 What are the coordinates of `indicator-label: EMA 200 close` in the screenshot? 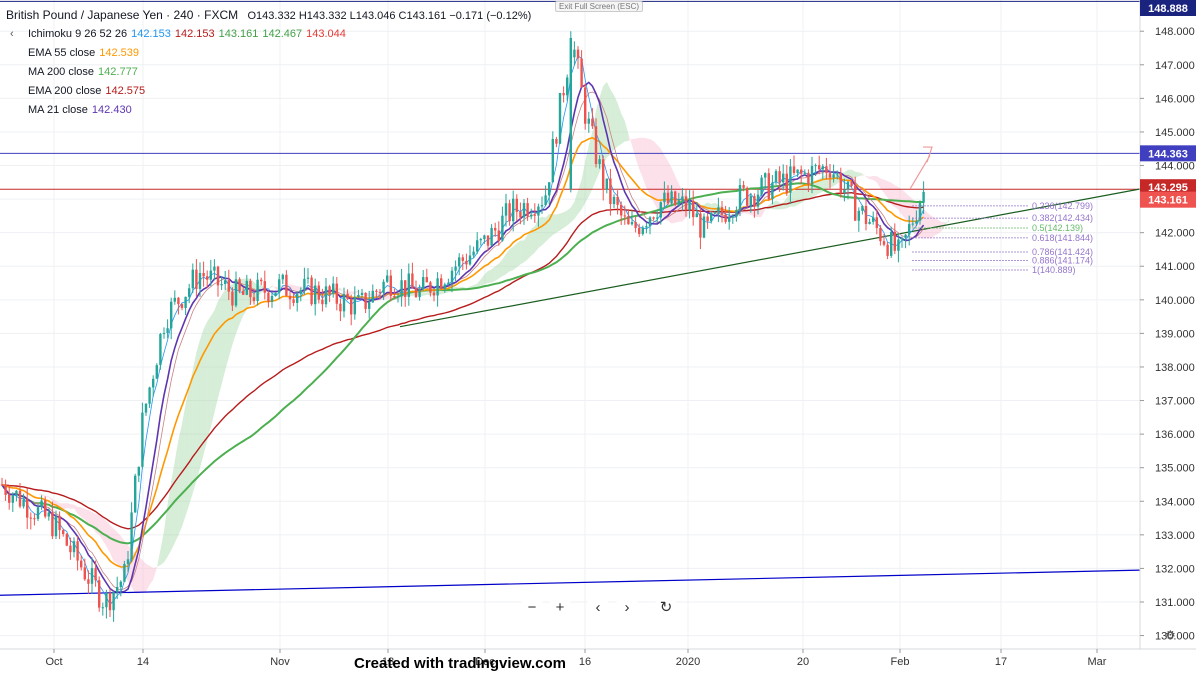 It's located at (65, 91).